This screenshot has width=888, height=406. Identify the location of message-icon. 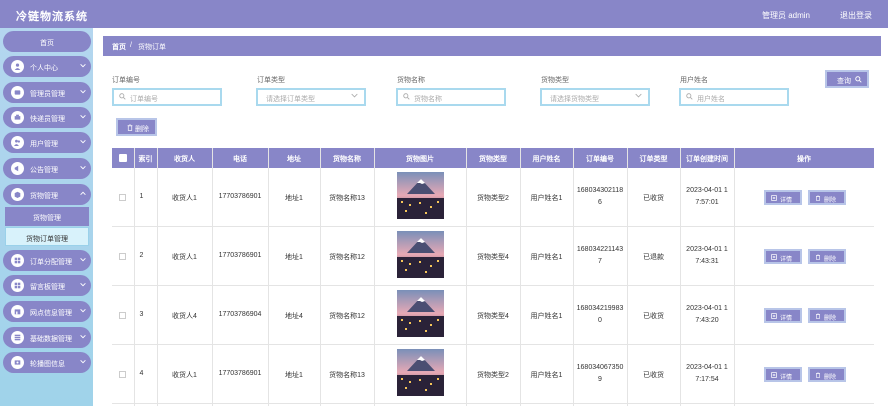
(17, 285).